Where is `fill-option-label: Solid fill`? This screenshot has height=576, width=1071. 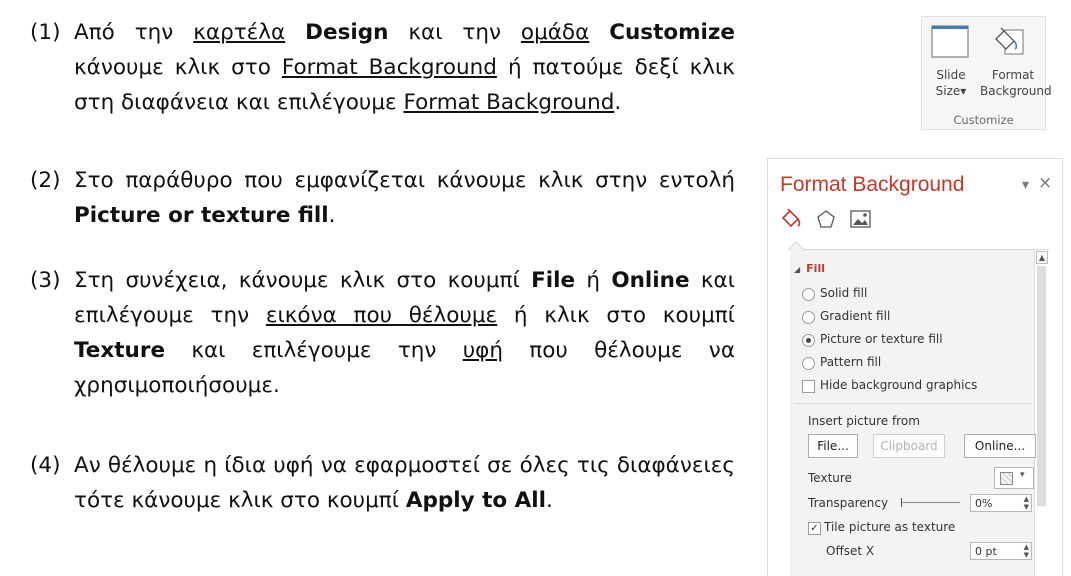
fill-option-label: Solid fill is located at coordinates (844, 293).